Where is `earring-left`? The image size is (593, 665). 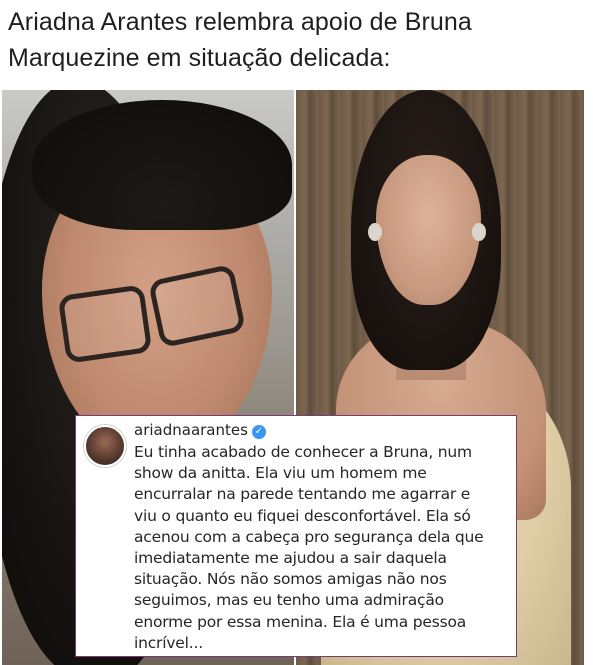
earring-left is located at coordinates (375, 232).